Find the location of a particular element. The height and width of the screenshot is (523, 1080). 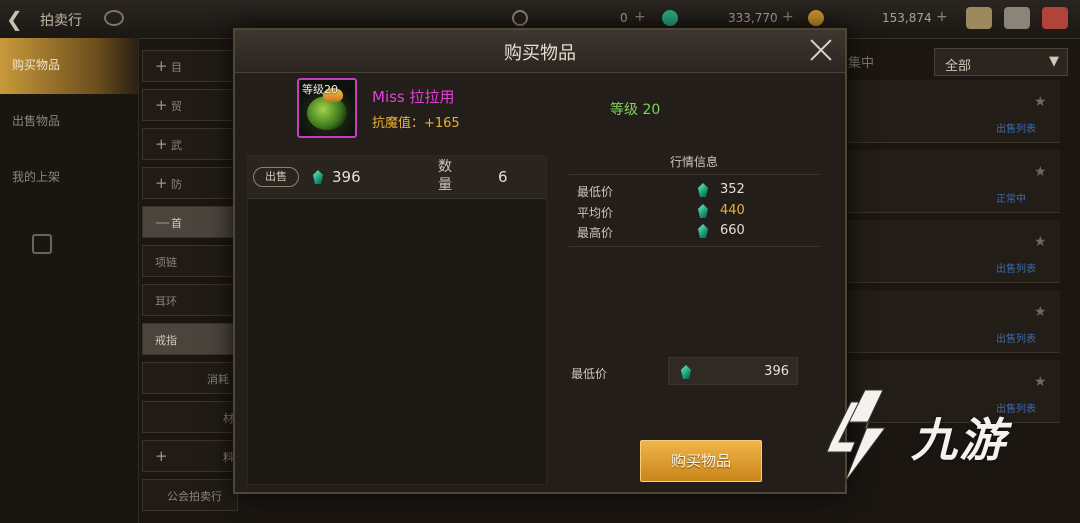

currency-gem-value: 333,770 is located at coordinates (753, 18).